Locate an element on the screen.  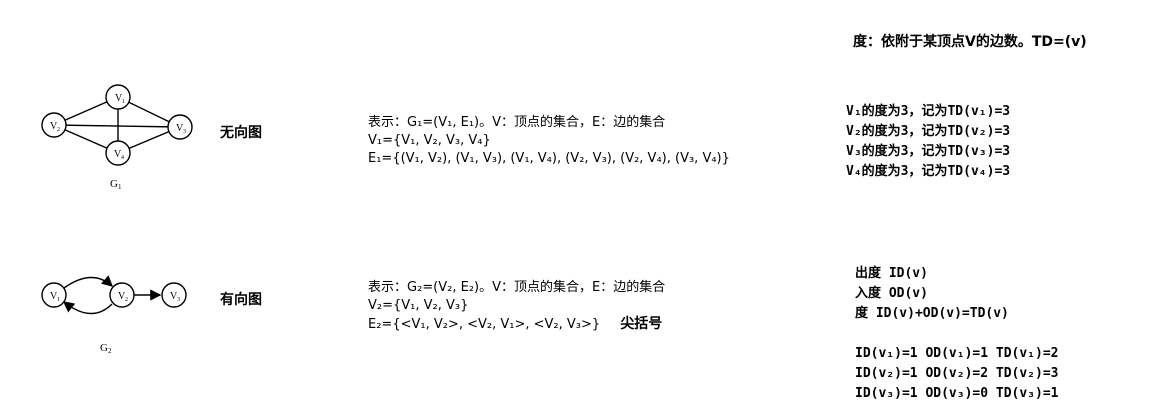
bracket-note: 尖括号 is located at coordinates (641, 324).